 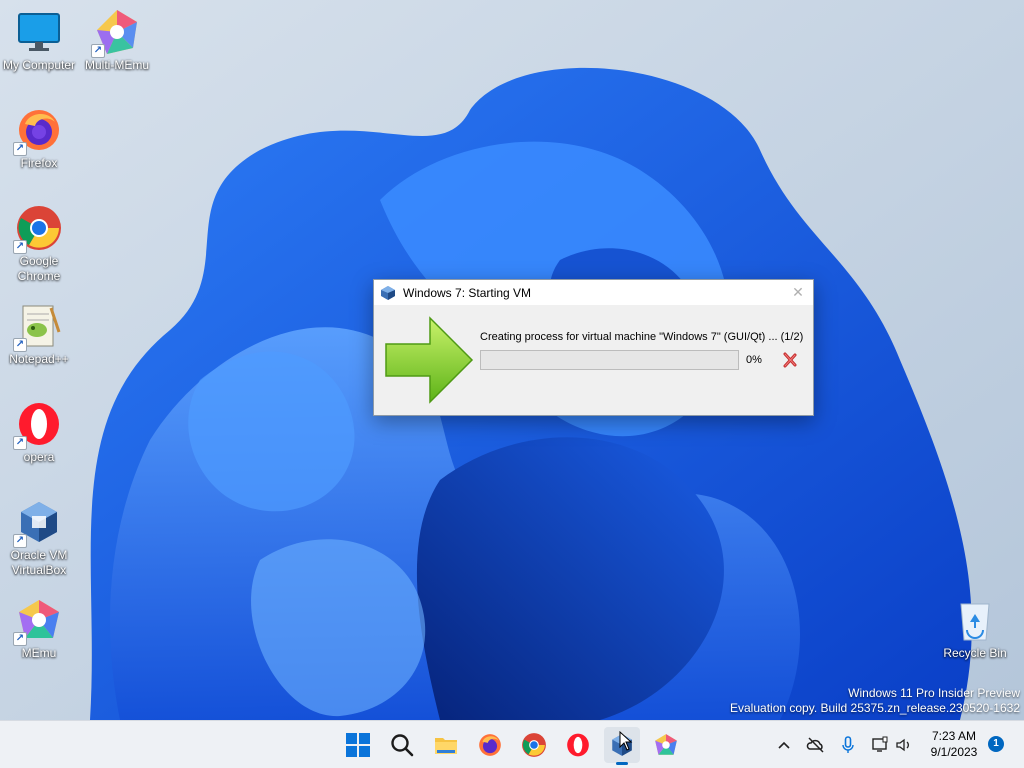 I want to click on clock-date: 9/1/2023, so click(x=954, y=752).